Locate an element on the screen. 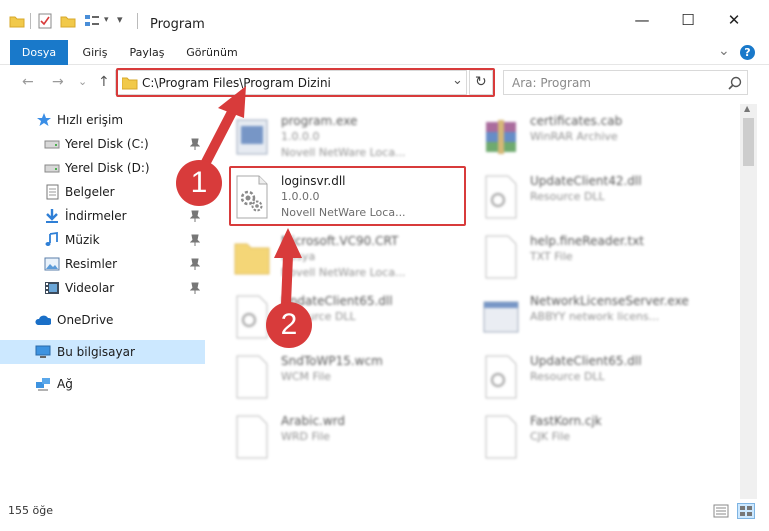  arrow-1-head is located at coordinates (232, 102).